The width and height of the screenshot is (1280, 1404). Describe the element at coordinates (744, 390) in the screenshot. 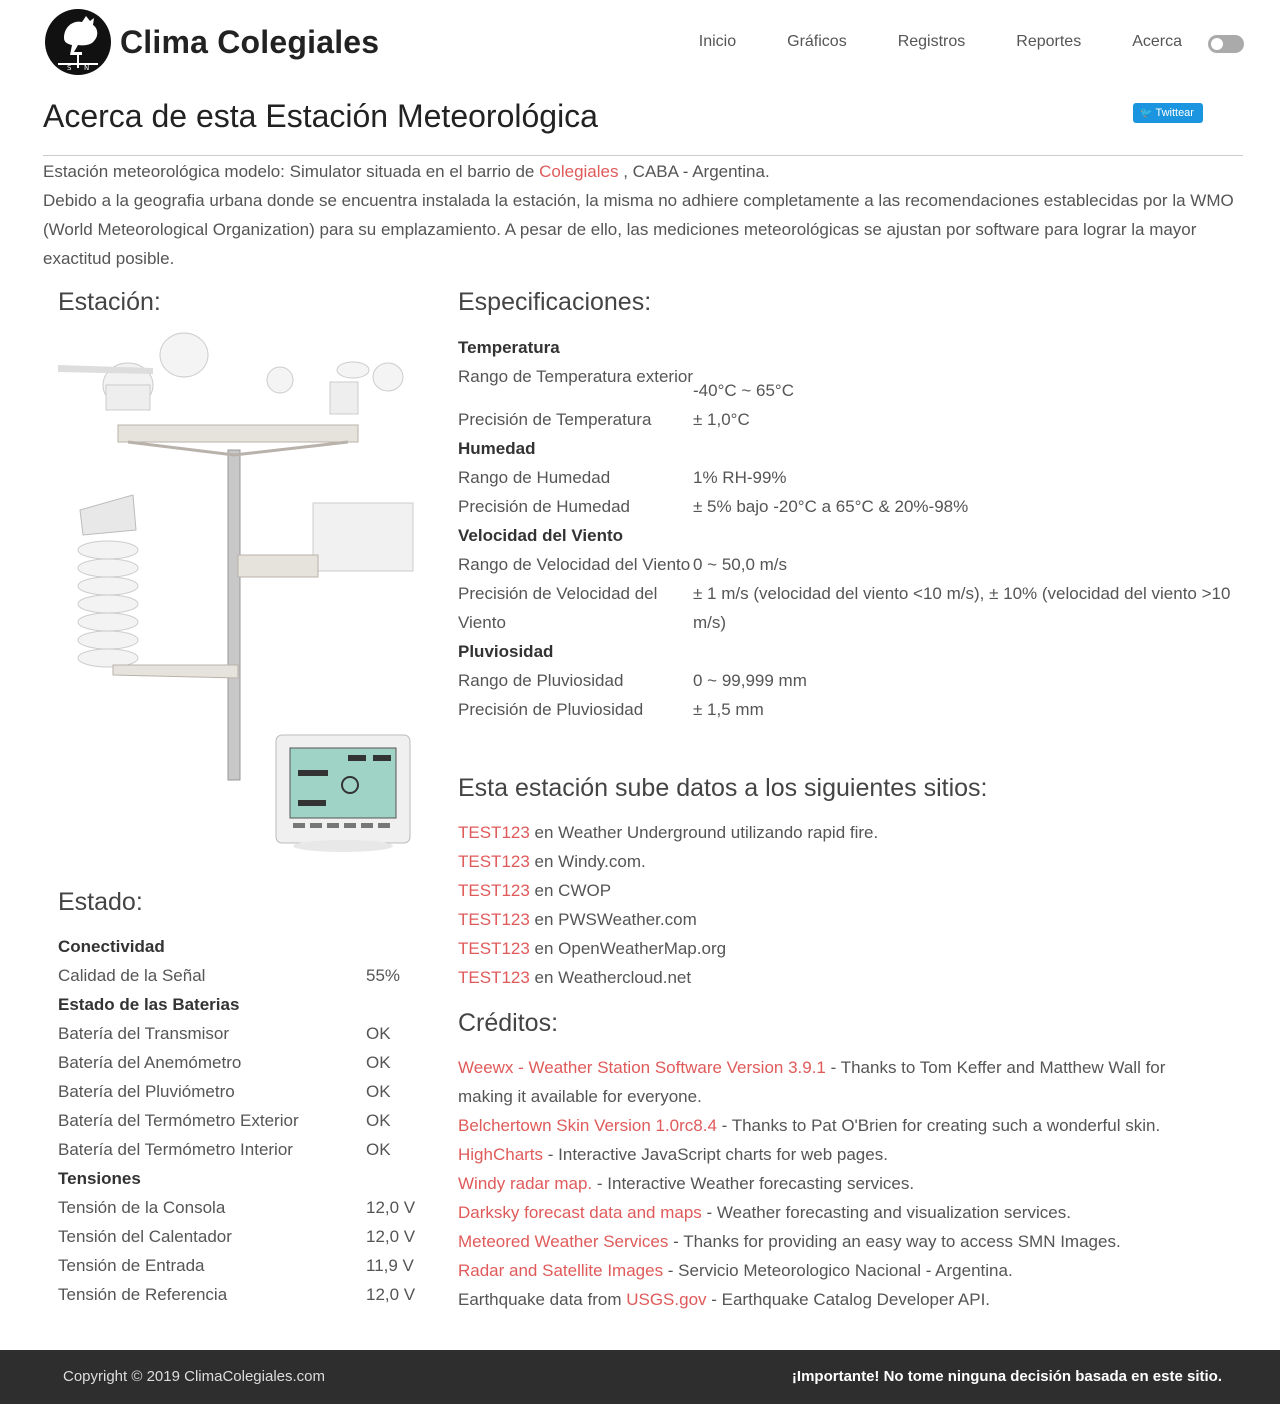

I see `spec-value: -40°C ~ 65°C` at that location.